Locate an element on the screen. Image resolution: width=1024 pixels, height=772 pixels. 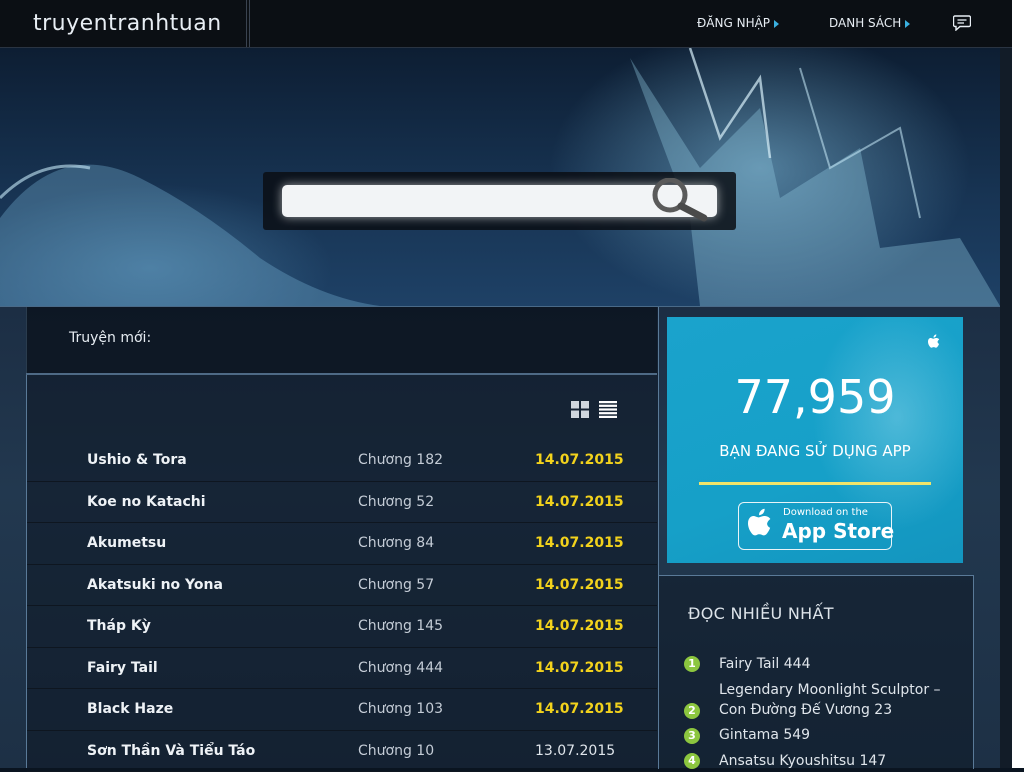
nav-list-link: DANH SÁCH is located at coordinates (869, 23).